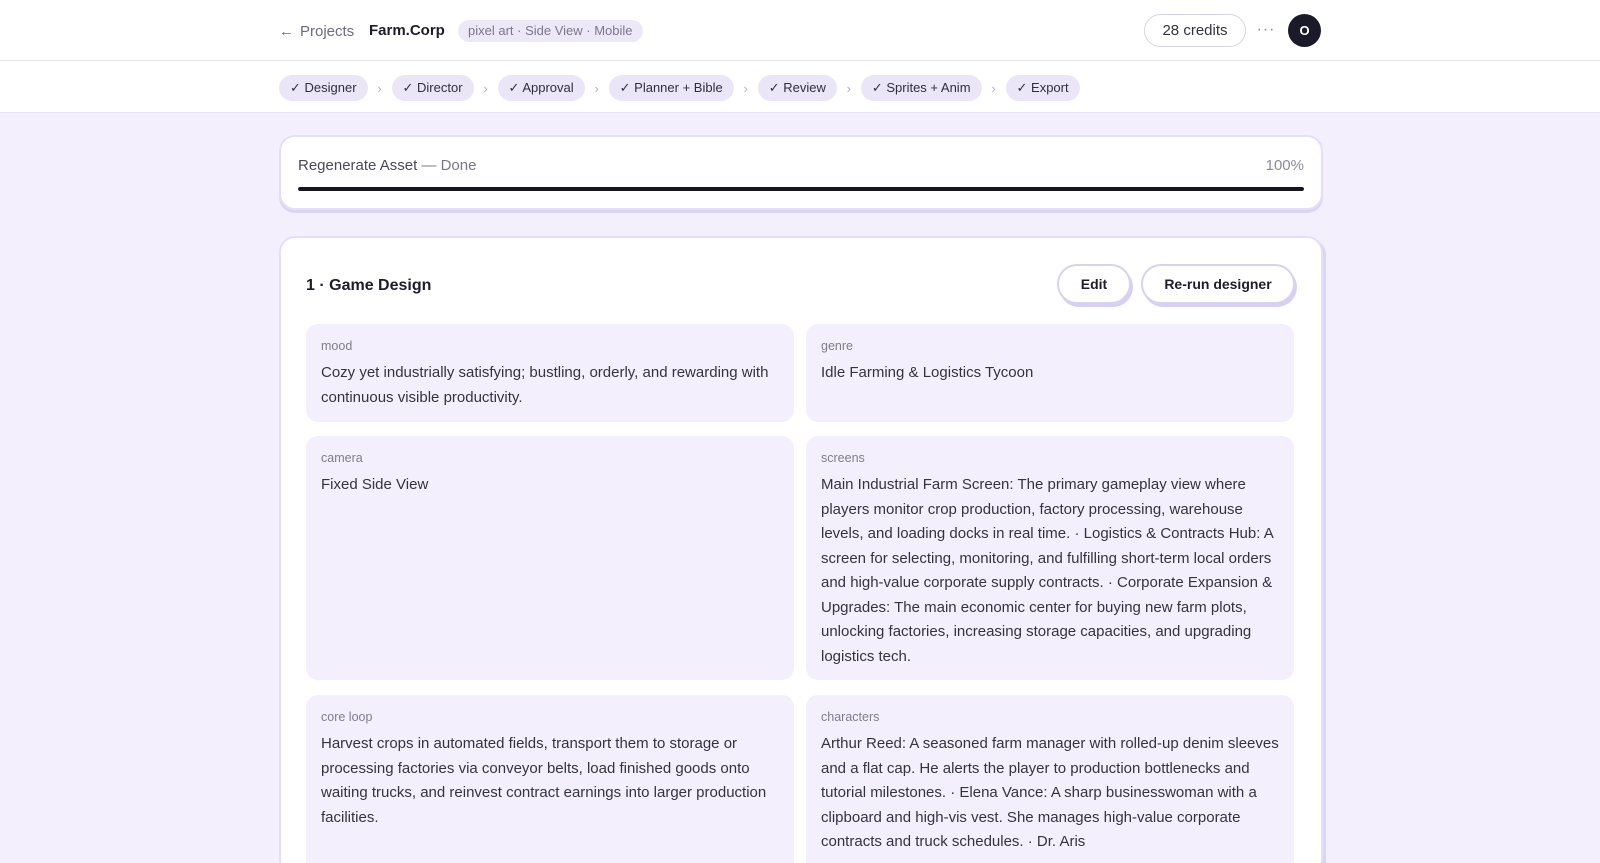 The height and width of the screenshot is (863, 1600). Describe the element at coordinates (347, 717) in the screenshot. I see `field-label: core loop` at that location.